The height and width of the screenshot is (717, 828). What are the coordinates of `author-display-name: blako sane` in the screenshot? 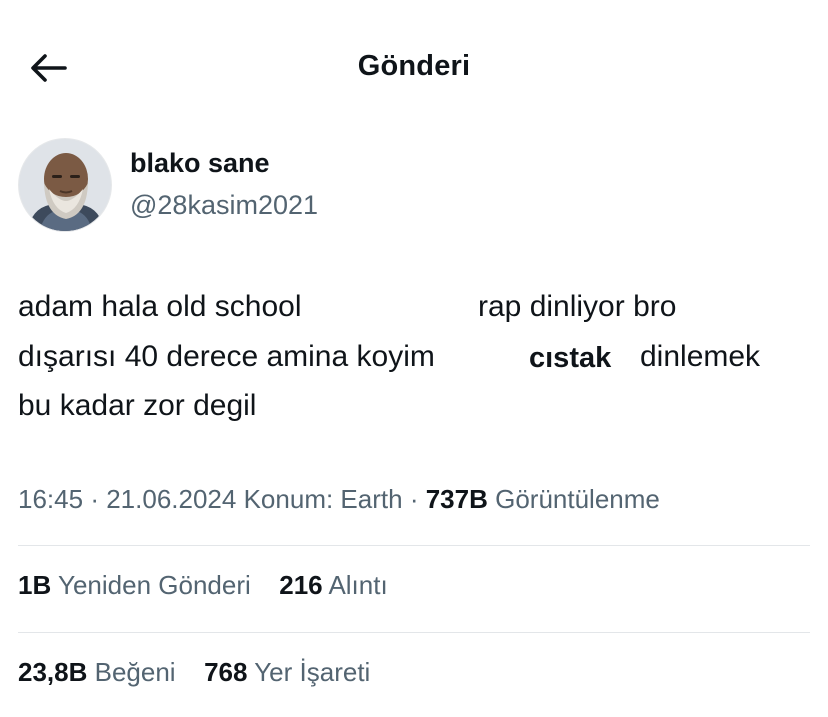 It's located at (200, 163).